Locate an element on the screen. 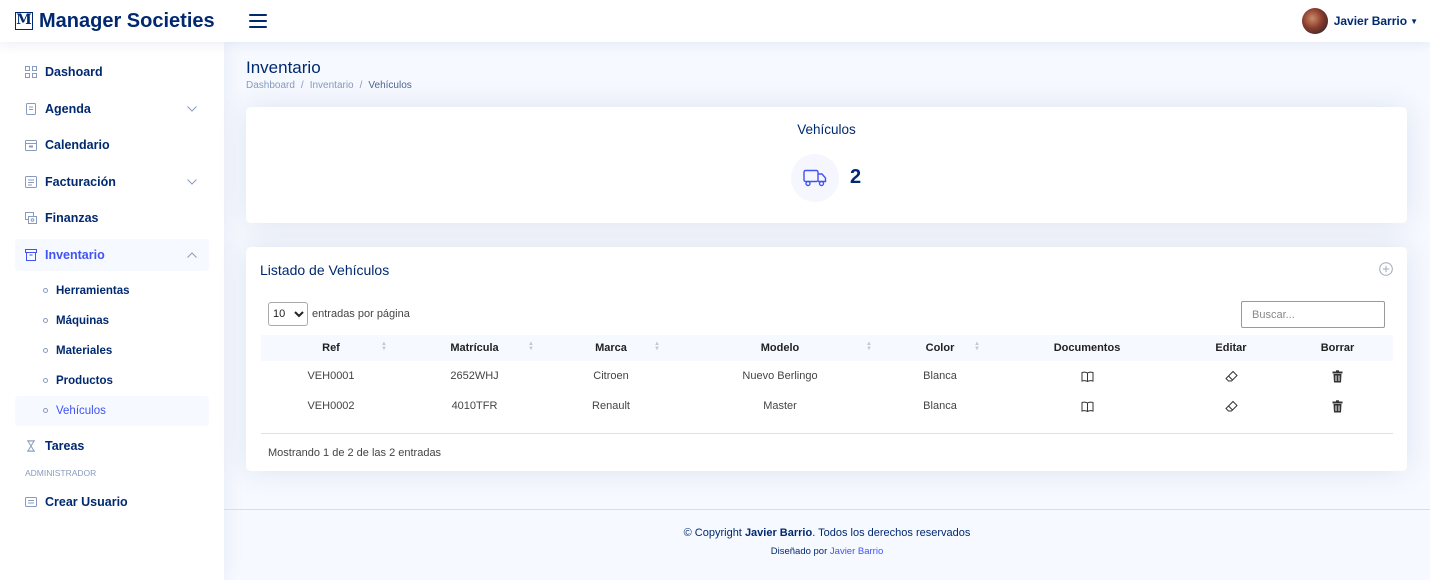  sidebar-subitem-productos: Productos is located at coordinates (112, 381).